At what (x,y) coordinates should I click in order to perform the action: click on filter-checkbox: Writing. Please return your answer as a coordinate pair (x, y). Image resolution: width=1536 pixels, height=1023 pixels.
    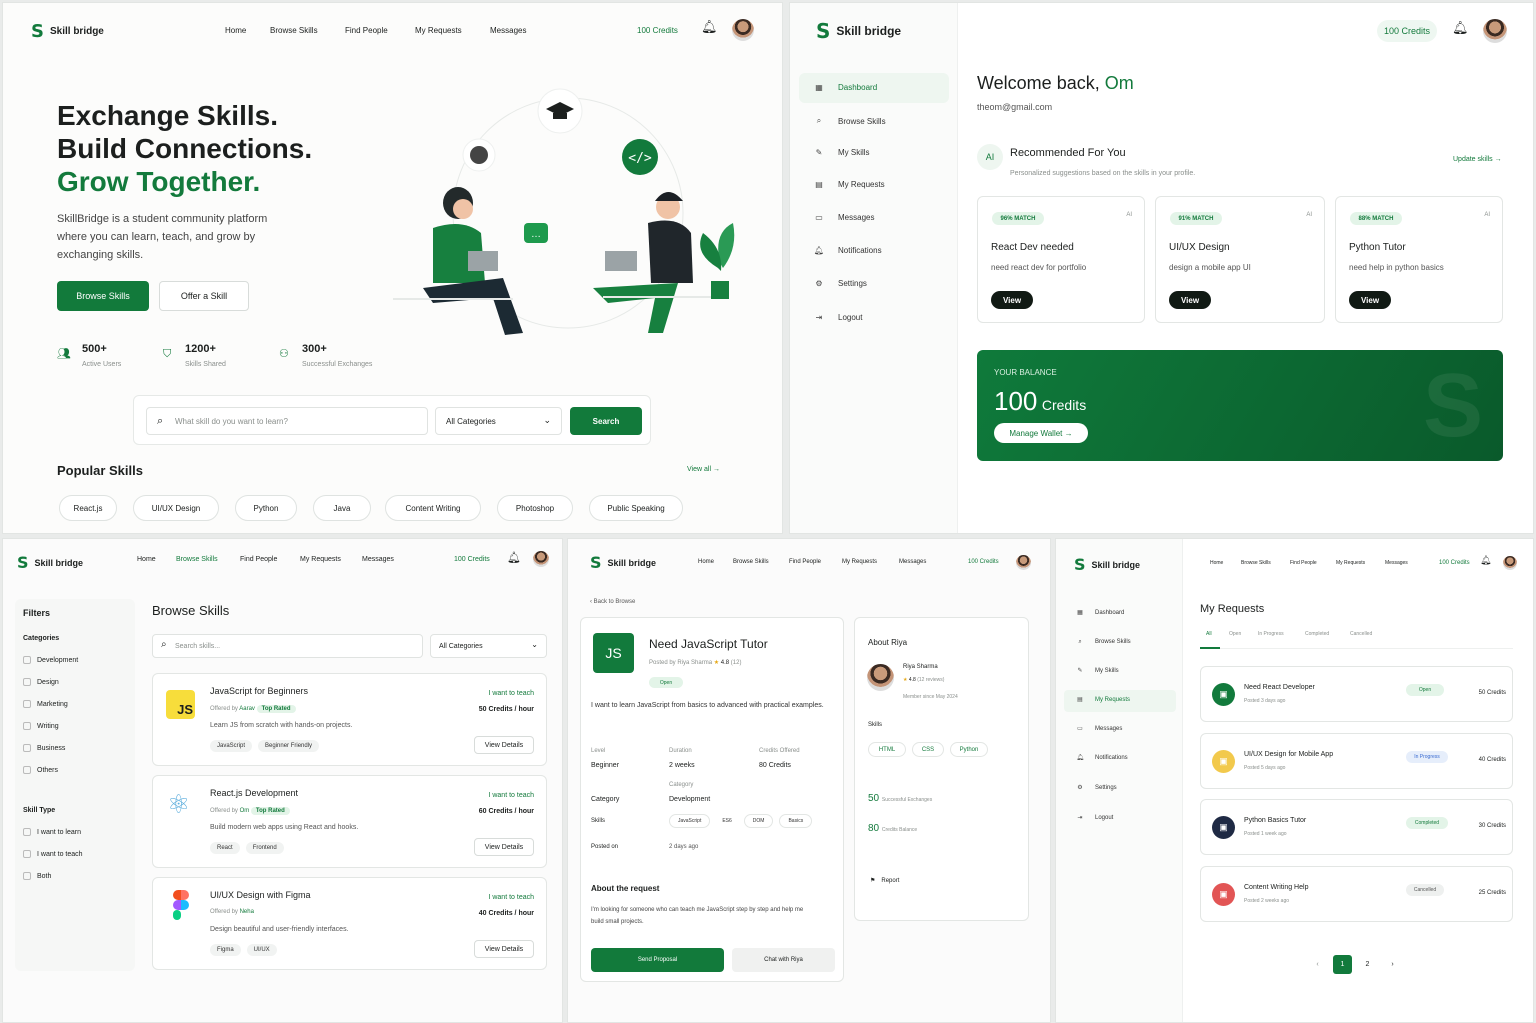
    Looking at the image, I should click on (41, 726).